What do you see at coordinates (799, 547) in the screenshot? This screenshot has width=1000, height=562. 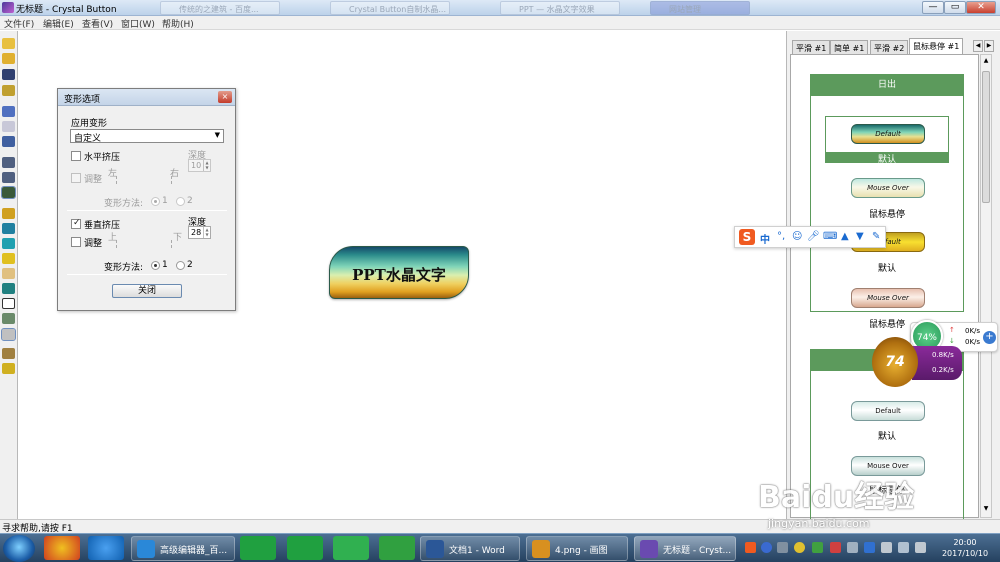 I see `chrome-tray-icon` at bounding box center [799, 547].